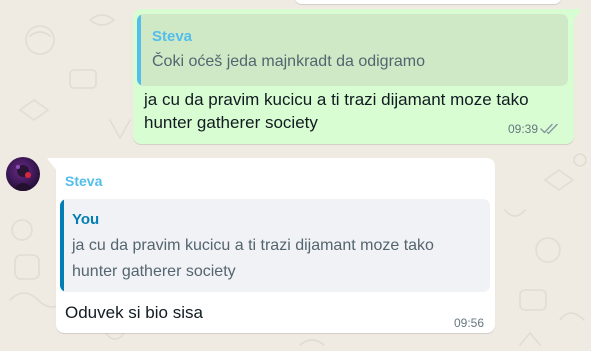  What do you see at coordinates (523, 129) in the screenshot?
I see `message-timestamp: 09:39` at bounding box center [523, 129].